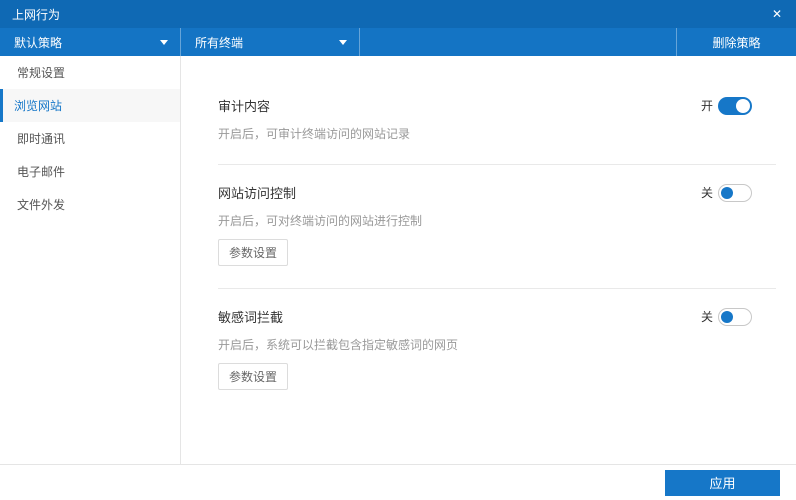  What do you see at coordinates (736, 42) in the screenshot?
I see `delete-policy-button: 删除策略` at bounding box center [736, 42].